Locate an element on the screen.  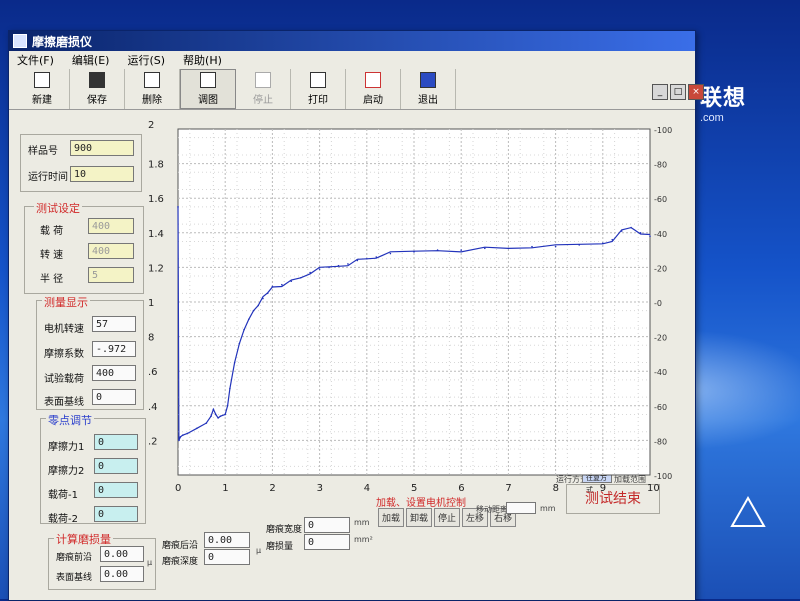
wear-amount-unit: mm² is located at coordinates (363, 539).